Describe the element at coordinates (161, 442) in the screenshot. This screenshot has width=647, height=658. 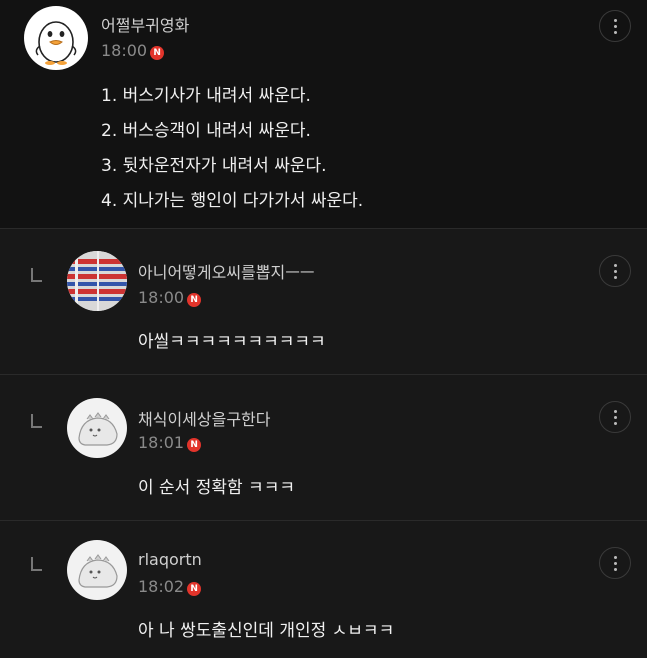
I see `timestamp-text: 18:01` at that location.